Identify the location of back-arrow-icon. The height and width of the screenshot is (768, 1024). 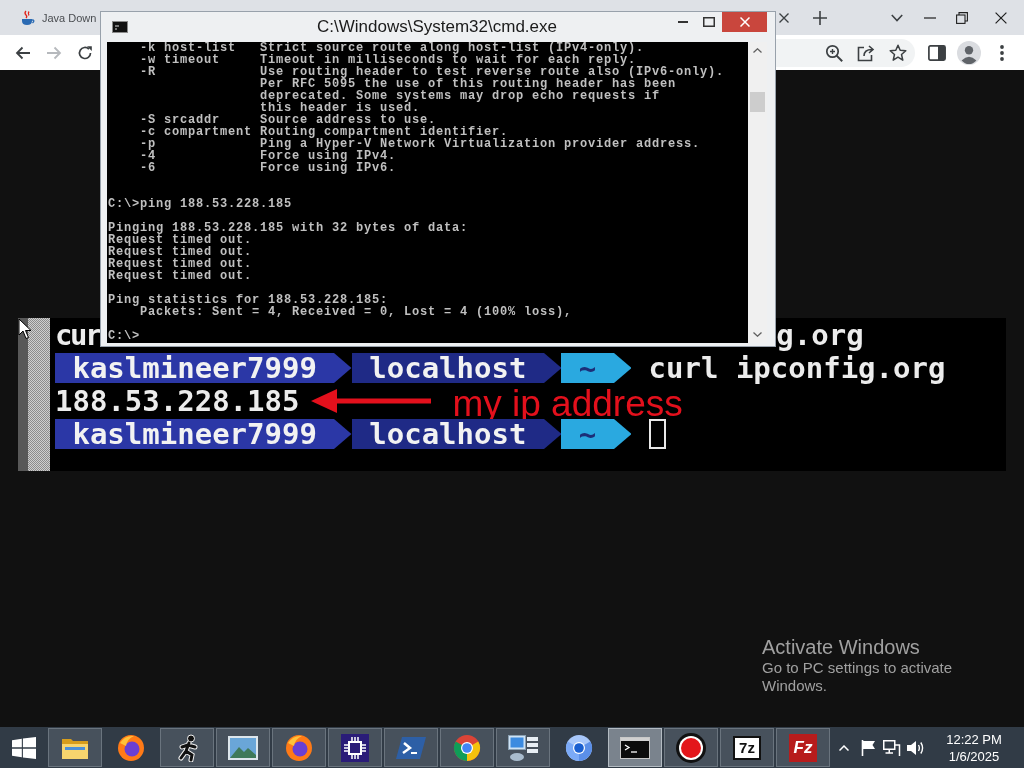
(22, 52).